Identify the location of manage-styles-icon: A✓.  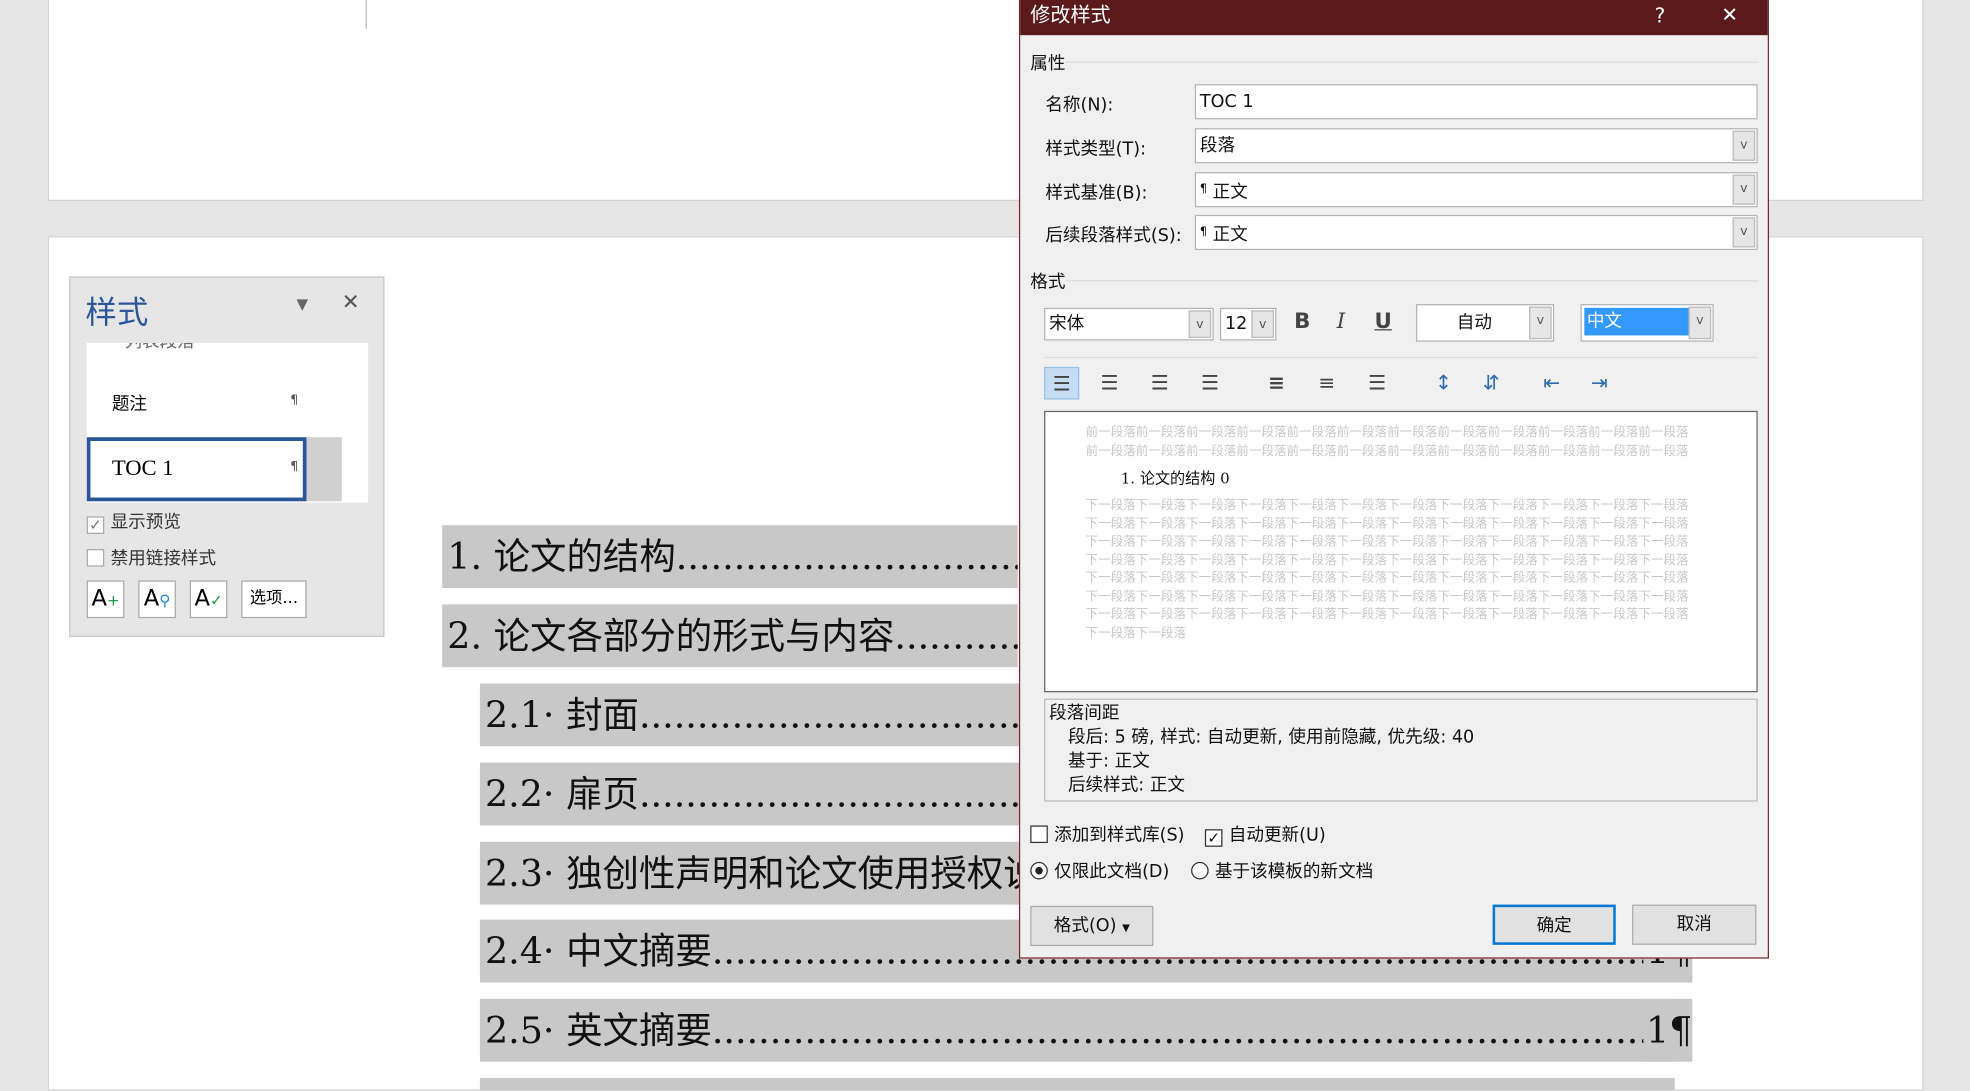
(208, 599).